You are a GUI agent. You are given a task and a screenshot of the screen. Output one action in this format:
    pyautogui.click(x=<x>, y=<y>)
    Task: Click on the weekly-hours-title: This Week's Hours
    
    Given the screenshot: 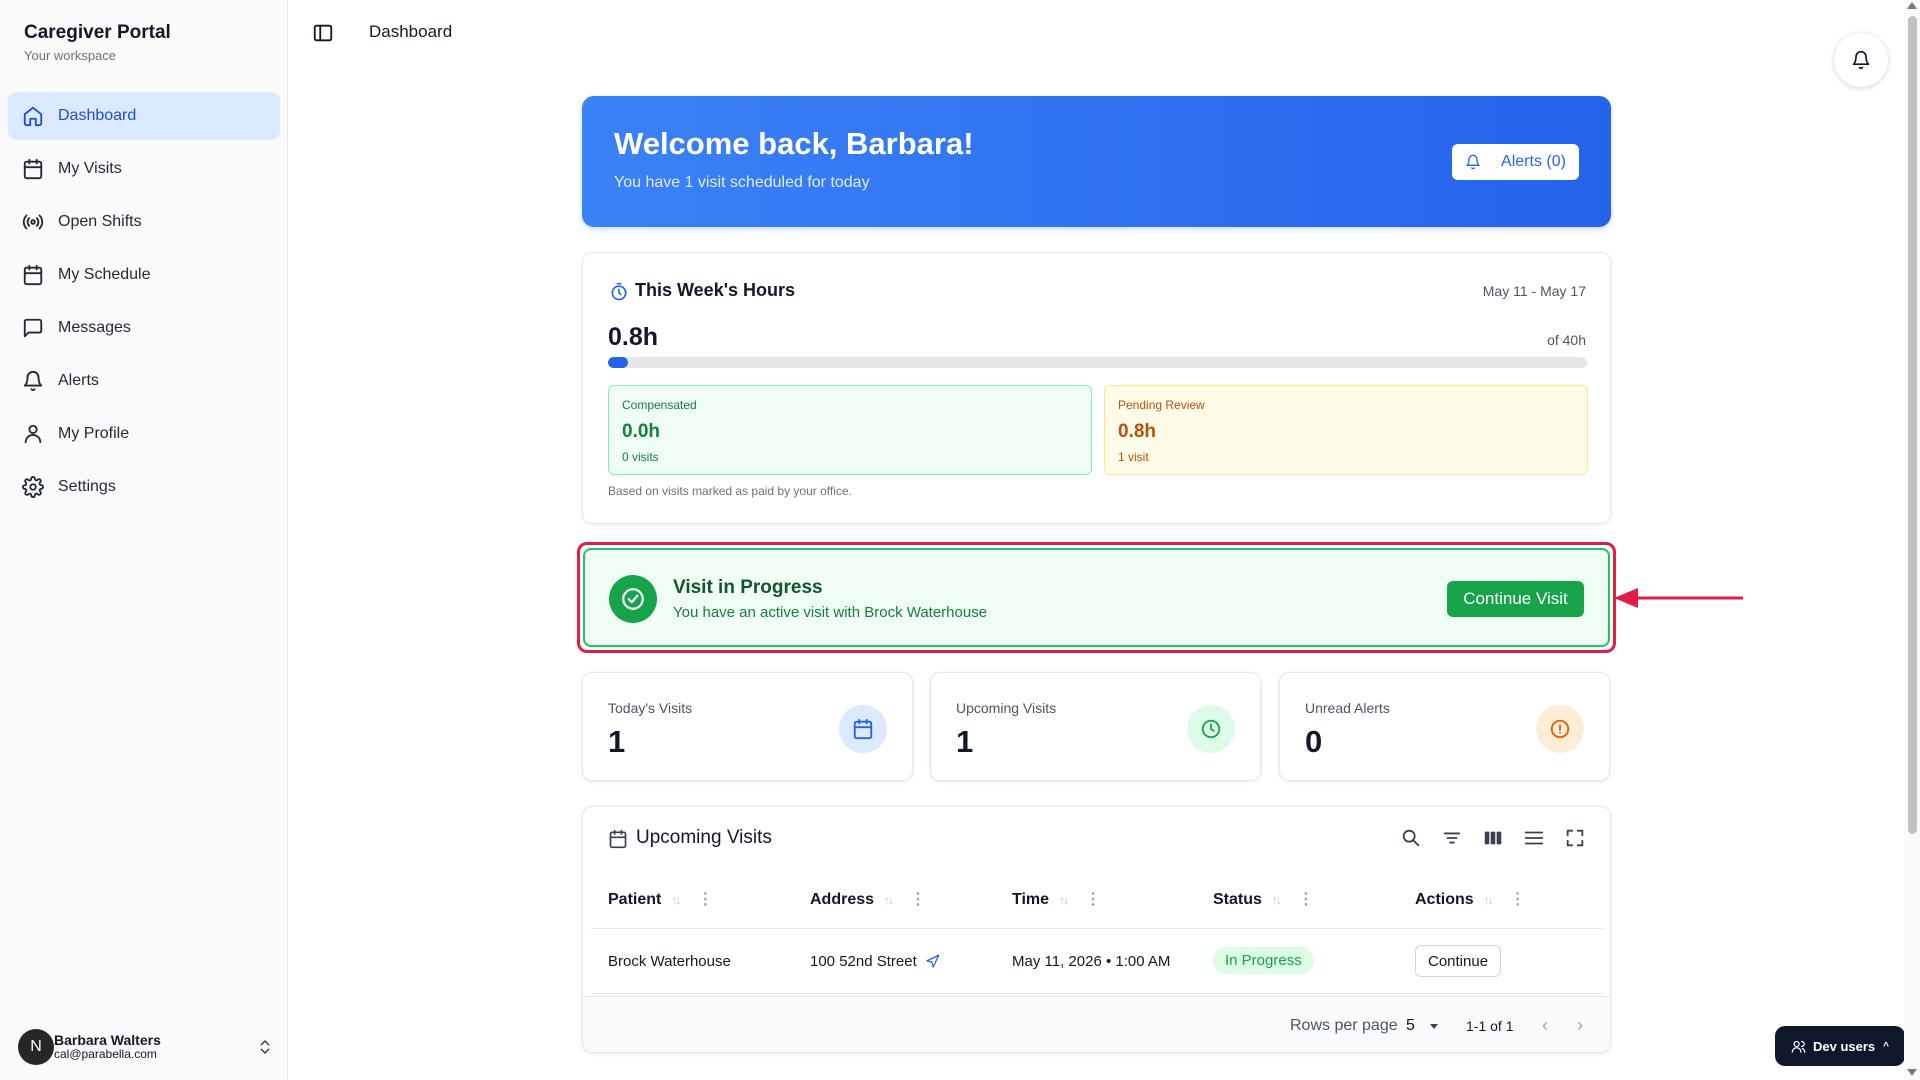 What is the action you would take?
    pyautogui.click(x=715, y=290)
    